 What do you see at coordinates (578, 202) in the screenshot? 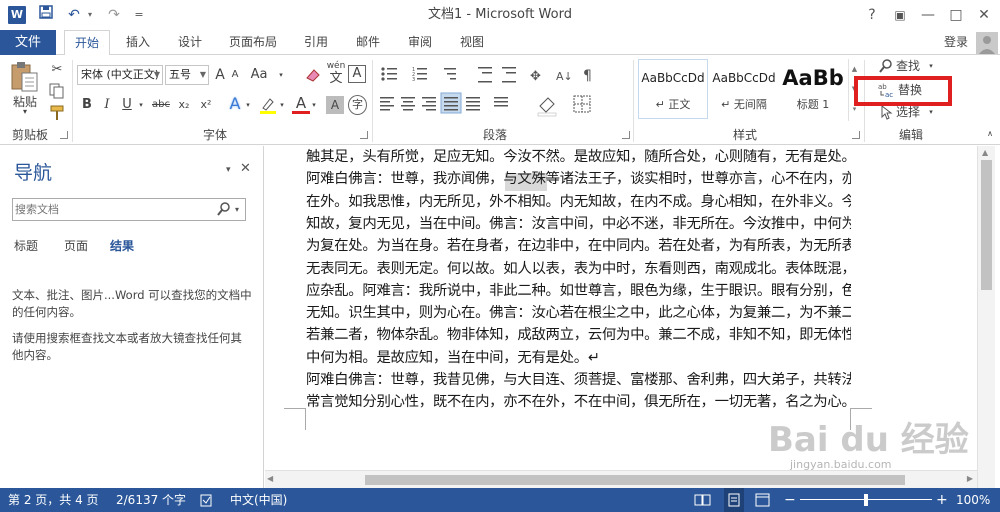
I see `document-line: 在外。如我思惟，内无所见，外不相知。内无知故，在内不成。身心相知，在外非义。今相` at bounding box center [578, 202].